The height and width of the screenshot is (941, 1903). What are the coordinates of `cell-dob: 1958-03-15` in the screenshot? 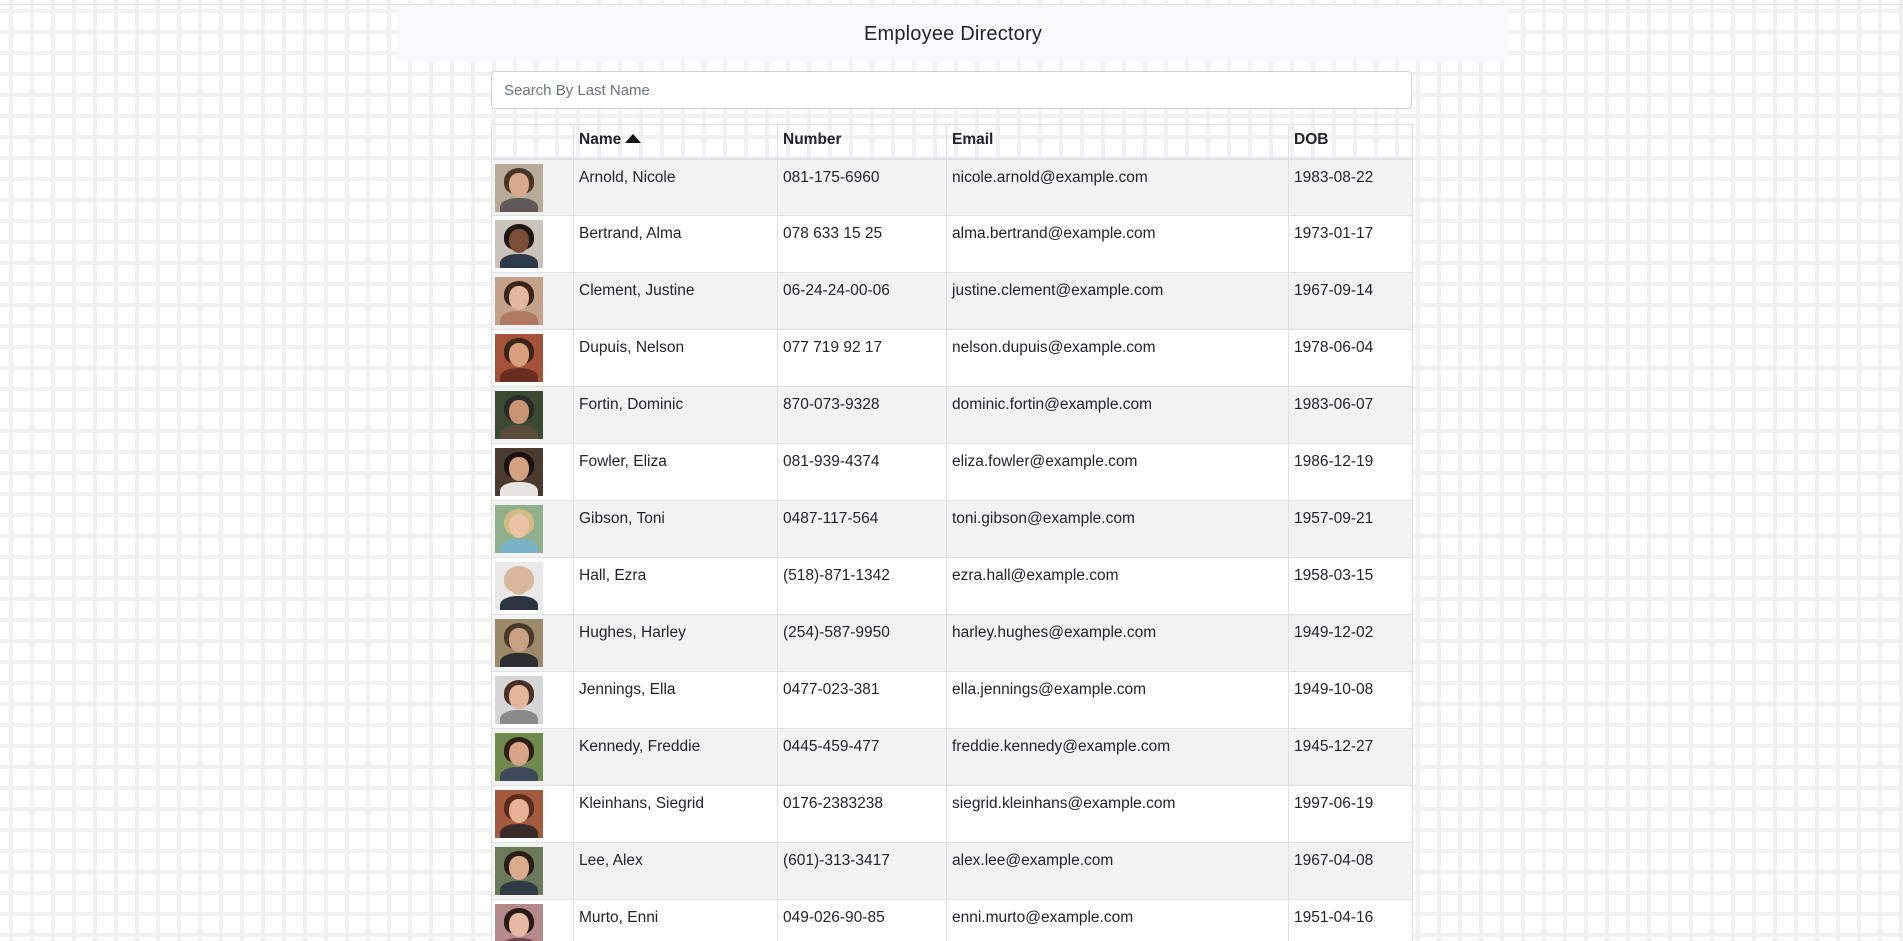 It's located at (1350, 586).